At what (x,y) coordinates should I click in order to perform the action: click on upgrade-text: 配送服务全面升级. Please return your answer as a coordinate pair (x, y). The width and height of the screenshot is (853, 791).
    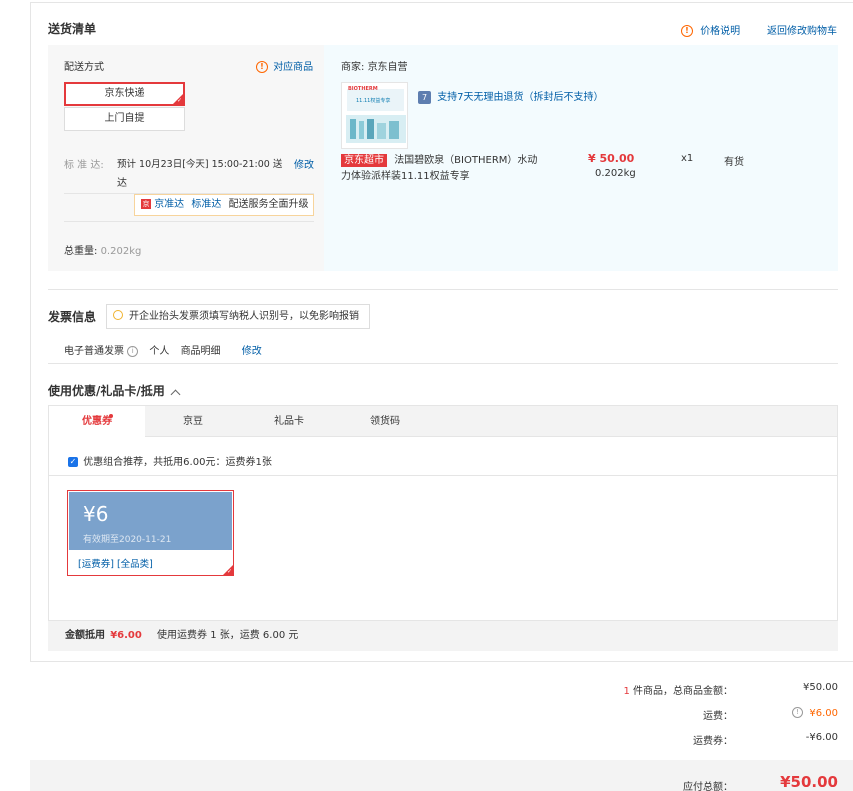
    Looking at the image, I should click on (268, 204).